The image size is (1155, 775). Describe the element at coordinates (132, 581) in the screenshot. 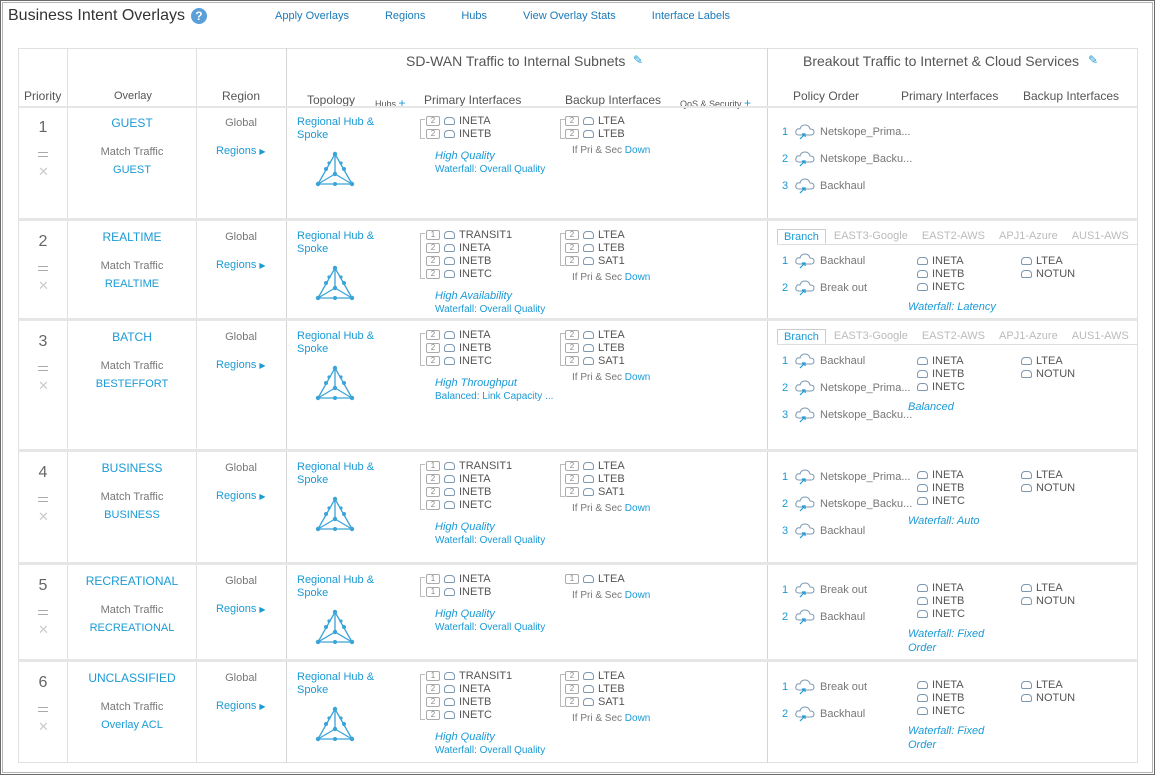

I see `overlay-name-link: RECREATIONAL` at that location.